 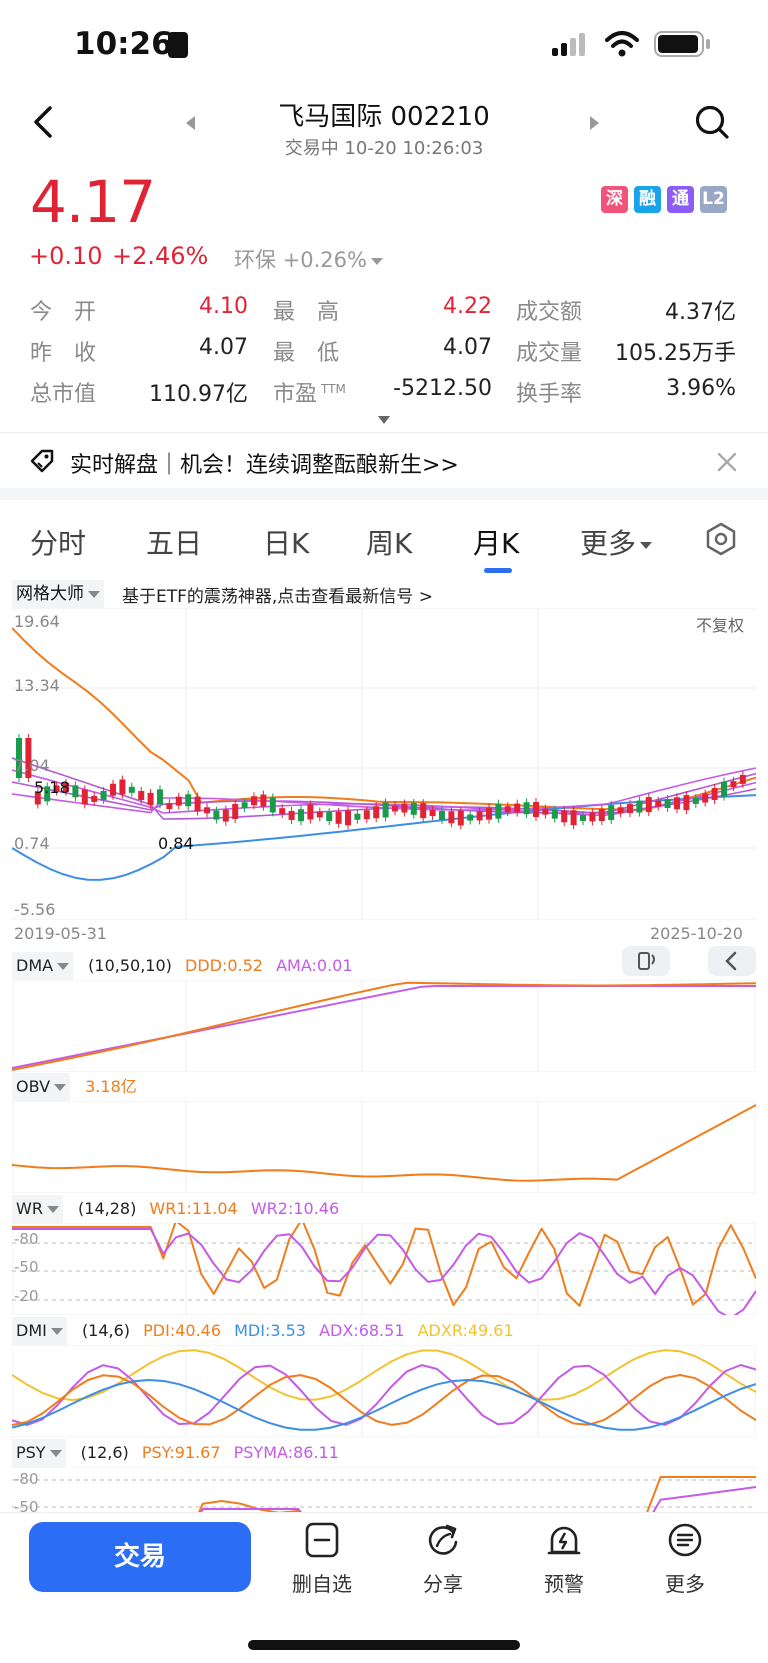 I want to click on trade-button: 交易, so click(x=140, y=1557).